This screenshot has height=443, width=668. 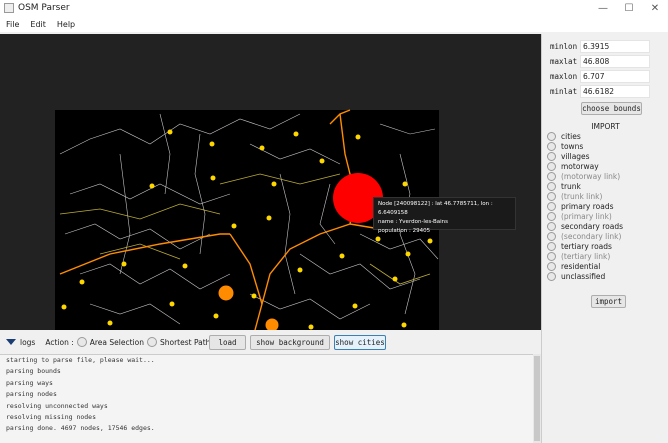 I want to click on menu-help: Help, so click(x=65, y=24).